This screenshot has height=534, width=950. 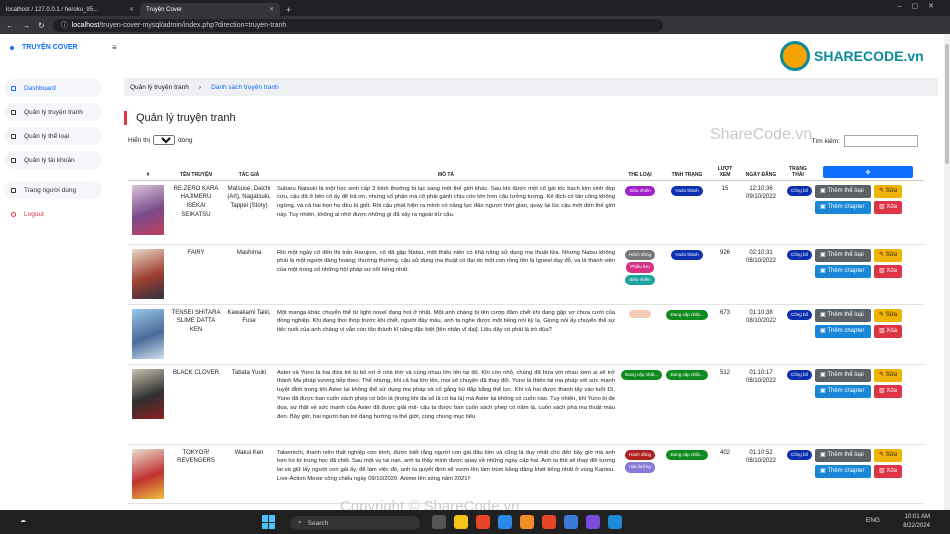 I want to click on length-select: 10, so click(x=164, y=140).